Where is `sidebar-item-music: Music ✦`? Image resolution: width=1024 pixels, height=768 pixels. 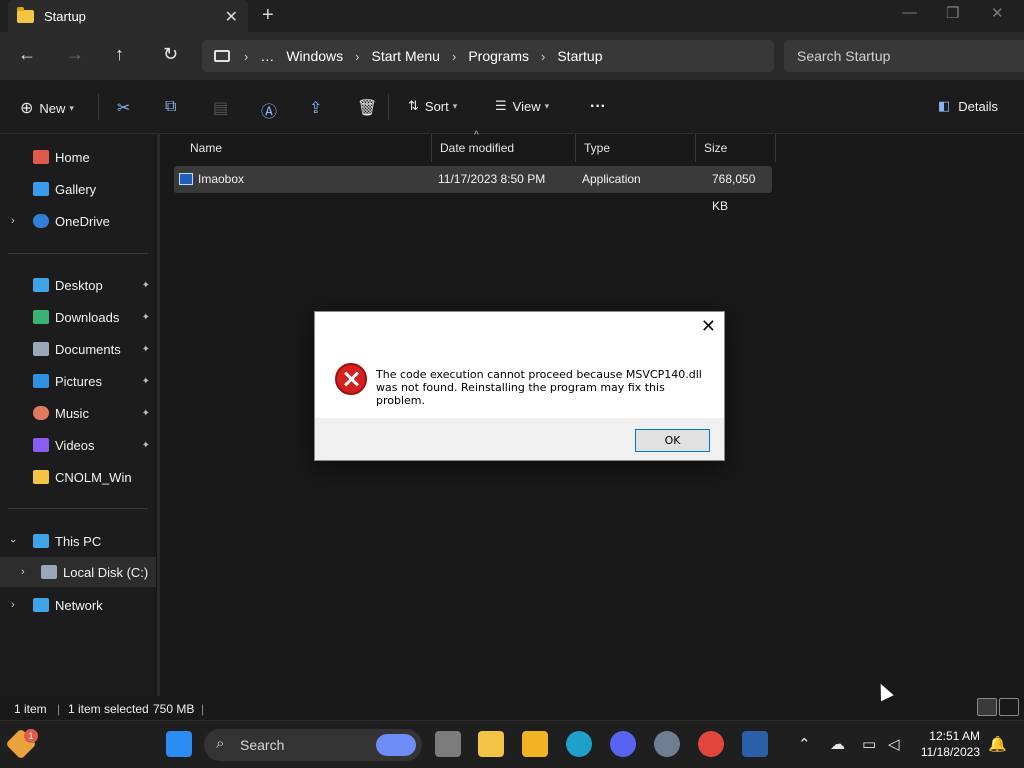
sidebar-item-music: Music ✦ is located at coordinates (78, 413).